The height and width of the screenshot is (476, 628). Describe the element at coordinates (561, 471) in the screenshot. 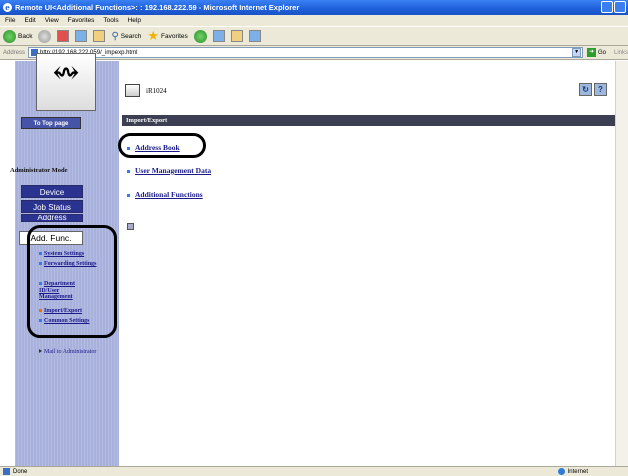

I see `globe-icon` at that location.